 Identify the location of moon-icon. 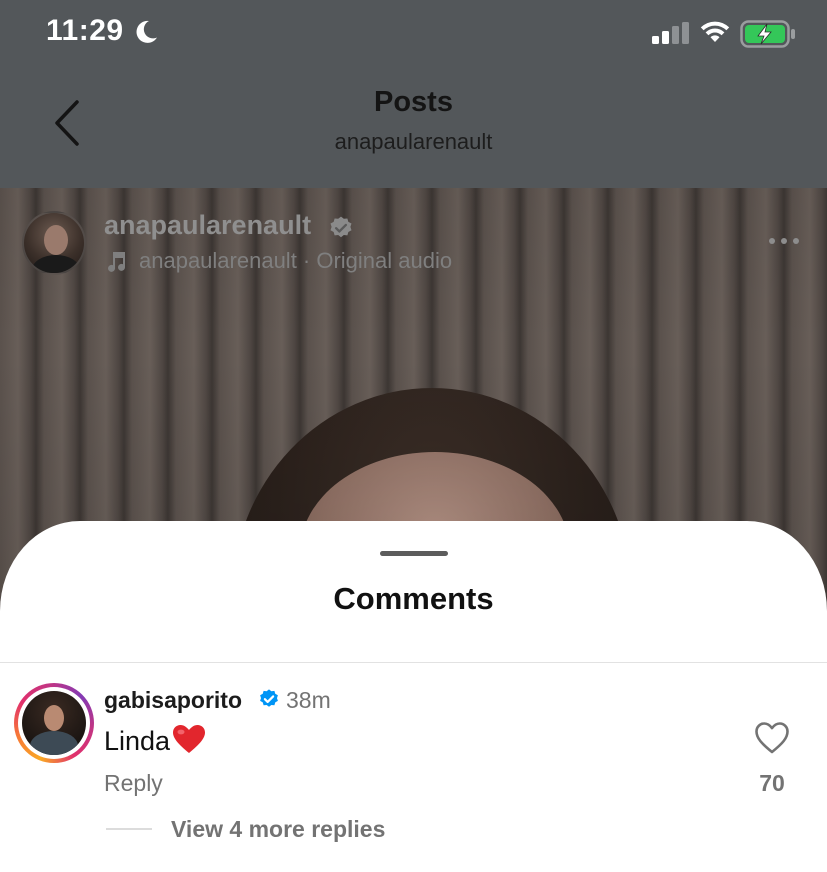
(146, 31).